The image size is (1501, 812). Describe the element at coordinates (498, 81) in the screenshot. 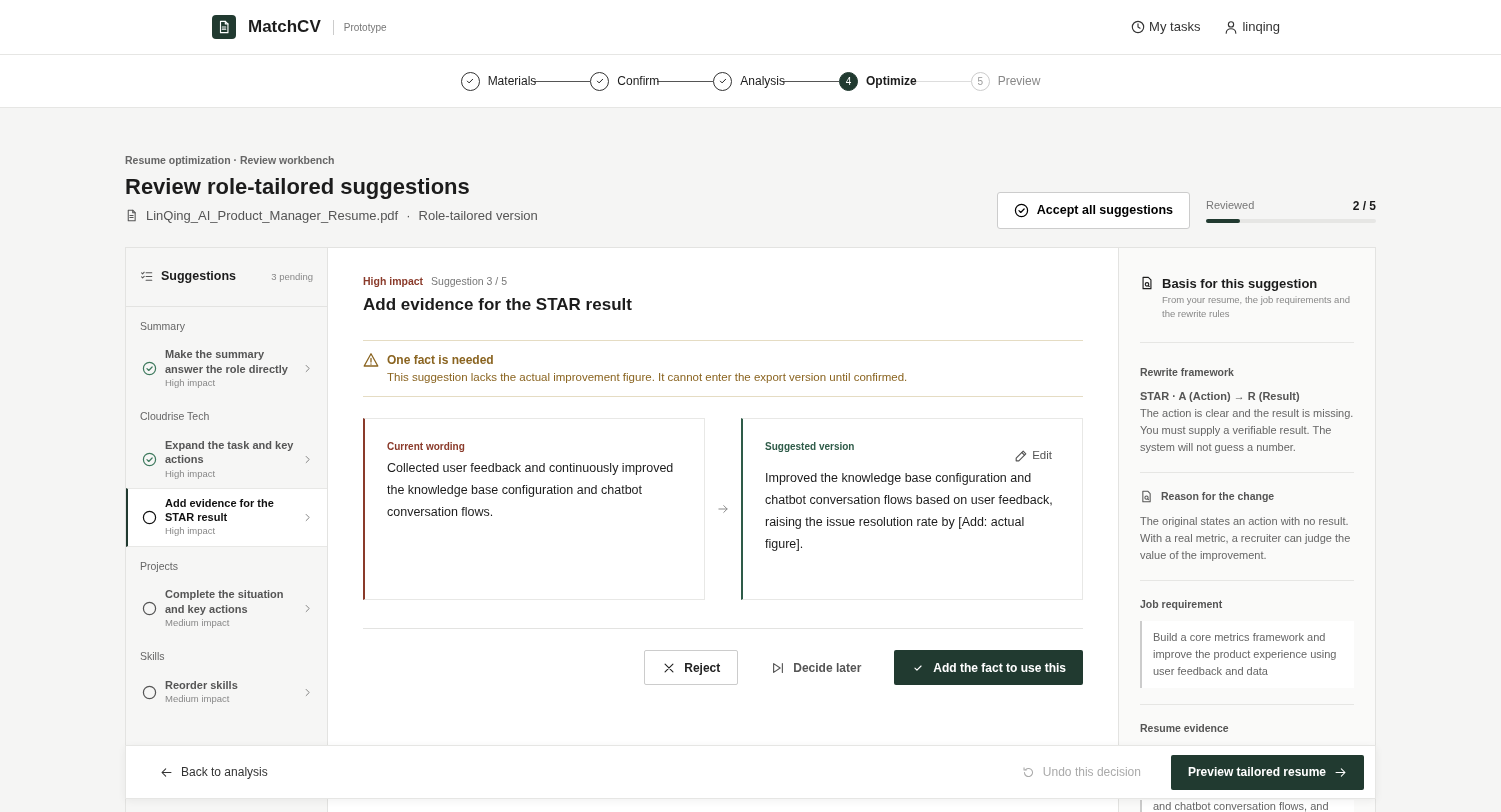

I see `progress-step: Materials` at that location.